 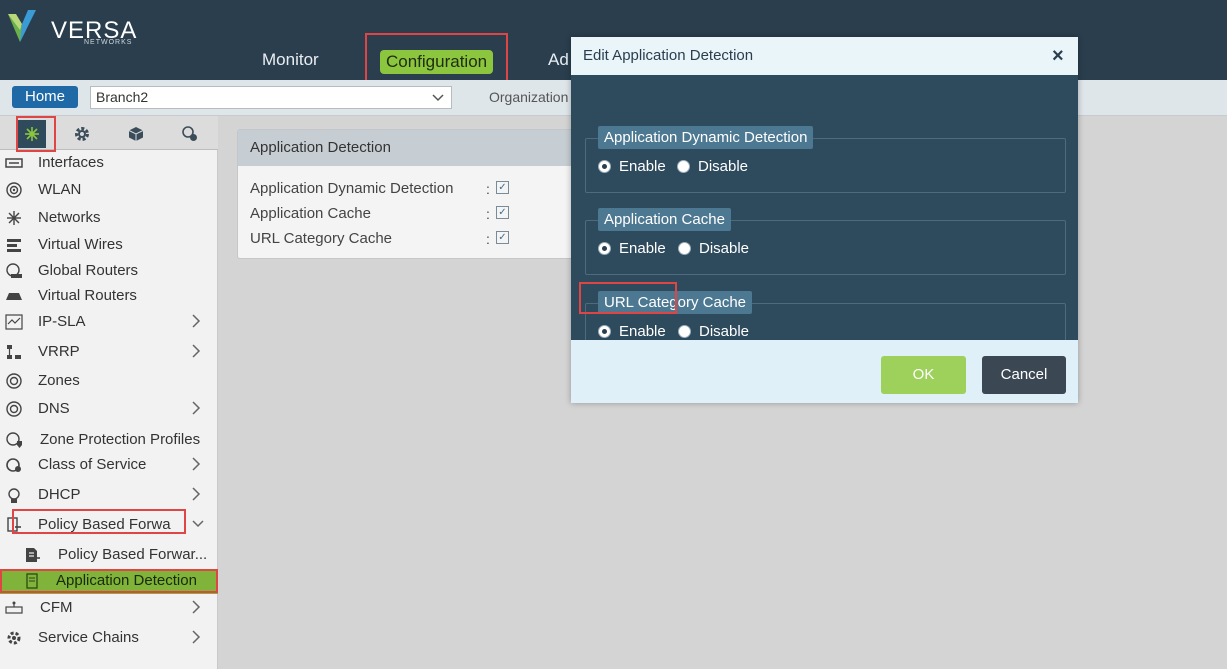 I want to click on organization-label: Organization, so click(x=529, y=97).